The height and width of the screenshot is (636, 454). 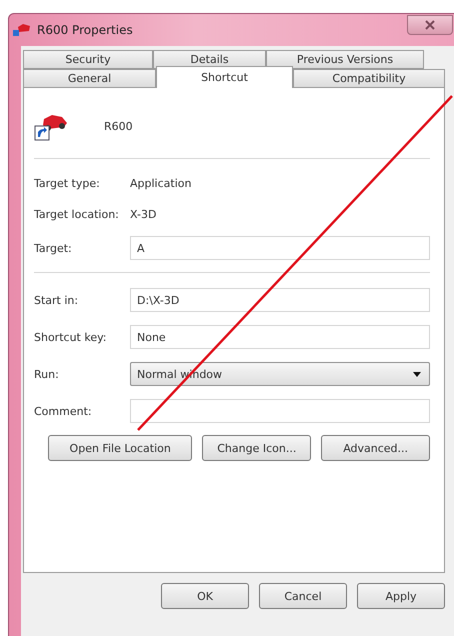 I want to click on tab: Compatibility, so click(x=369, y=78).